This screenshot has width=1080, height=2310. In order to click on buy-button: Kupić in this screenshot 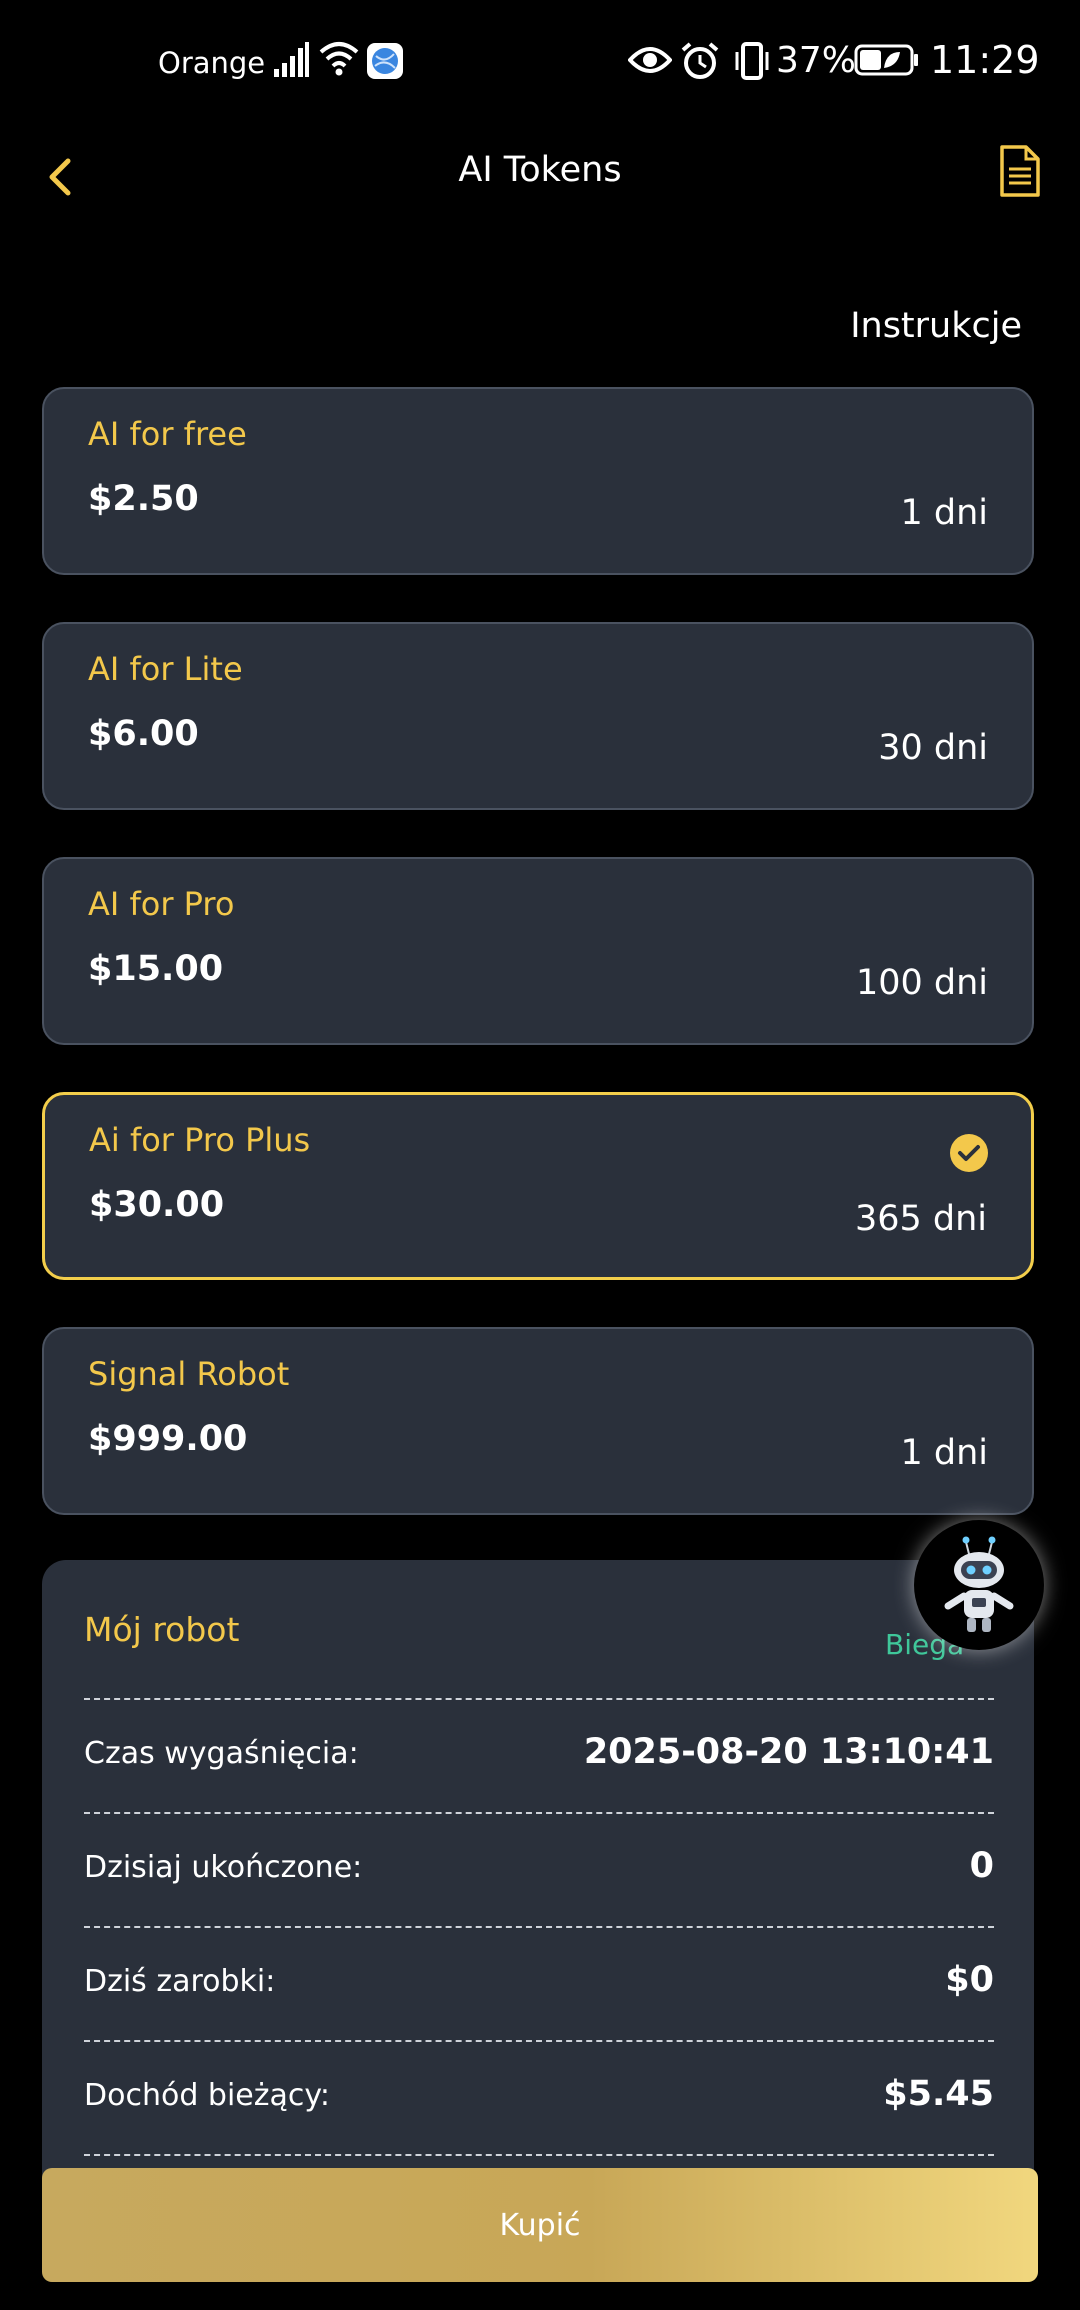, I will do `click(540, 2225)`.